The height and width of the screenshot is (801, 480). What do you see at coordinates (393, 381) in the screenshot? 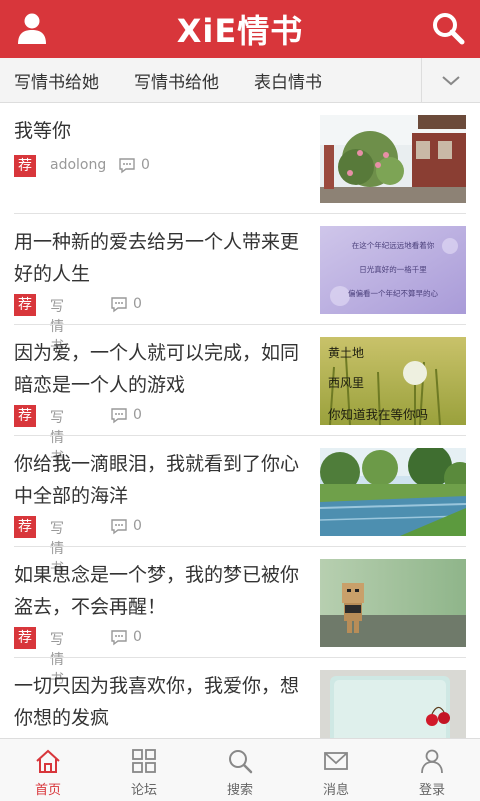
I see `article-thumbnail: 黄土地 西风里 你知道我在等你吗` at bounding box center [393, 381].